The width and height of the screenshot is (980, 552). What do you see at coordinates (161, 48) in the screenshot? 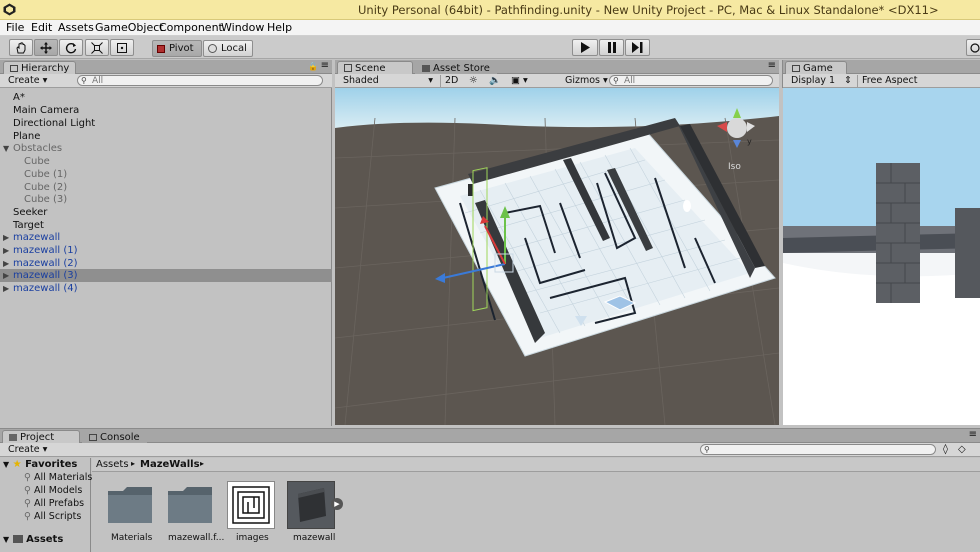
I see `pivot-icon` at bounding box center [161, 48].